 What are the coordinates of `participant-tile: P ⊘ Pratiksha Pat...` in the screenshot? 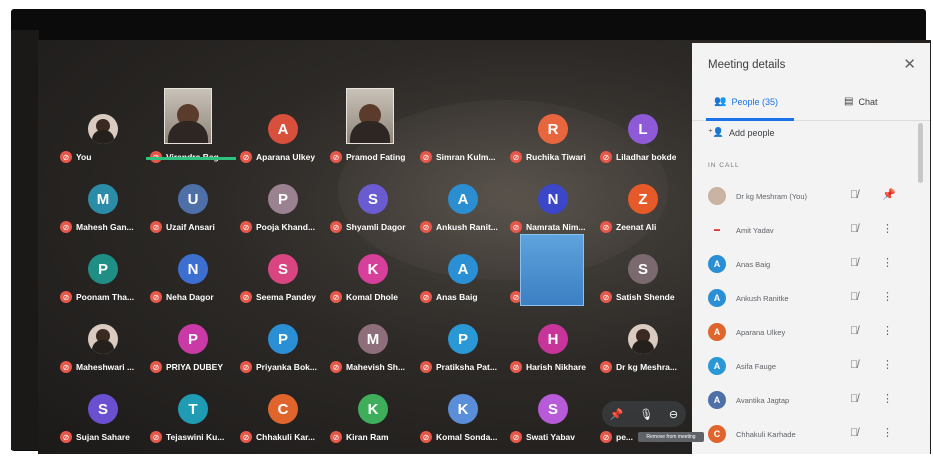 It's located at (465, 357).